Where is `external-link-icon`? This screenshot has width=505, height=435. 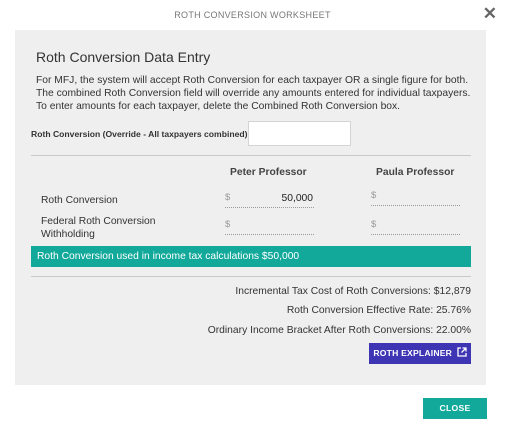 external-link-icon is located at coordinates (462, 352).